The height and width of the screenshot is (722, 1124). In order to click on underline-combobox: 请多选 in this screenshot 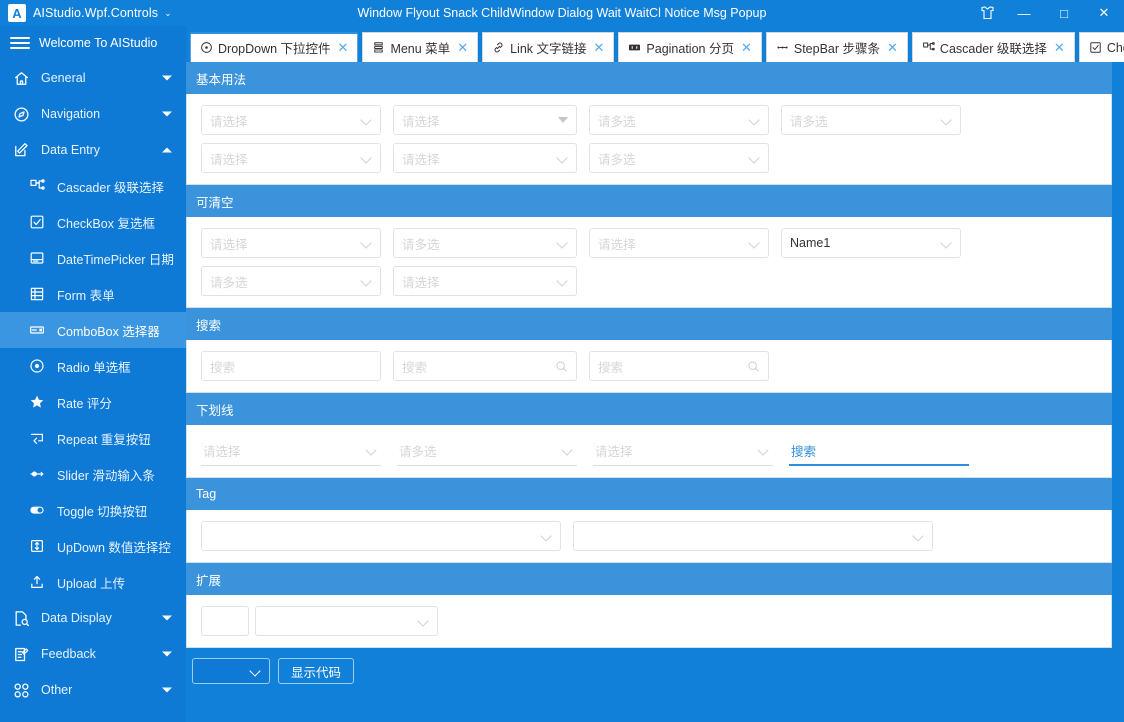, I will do `click(487, 451)`.